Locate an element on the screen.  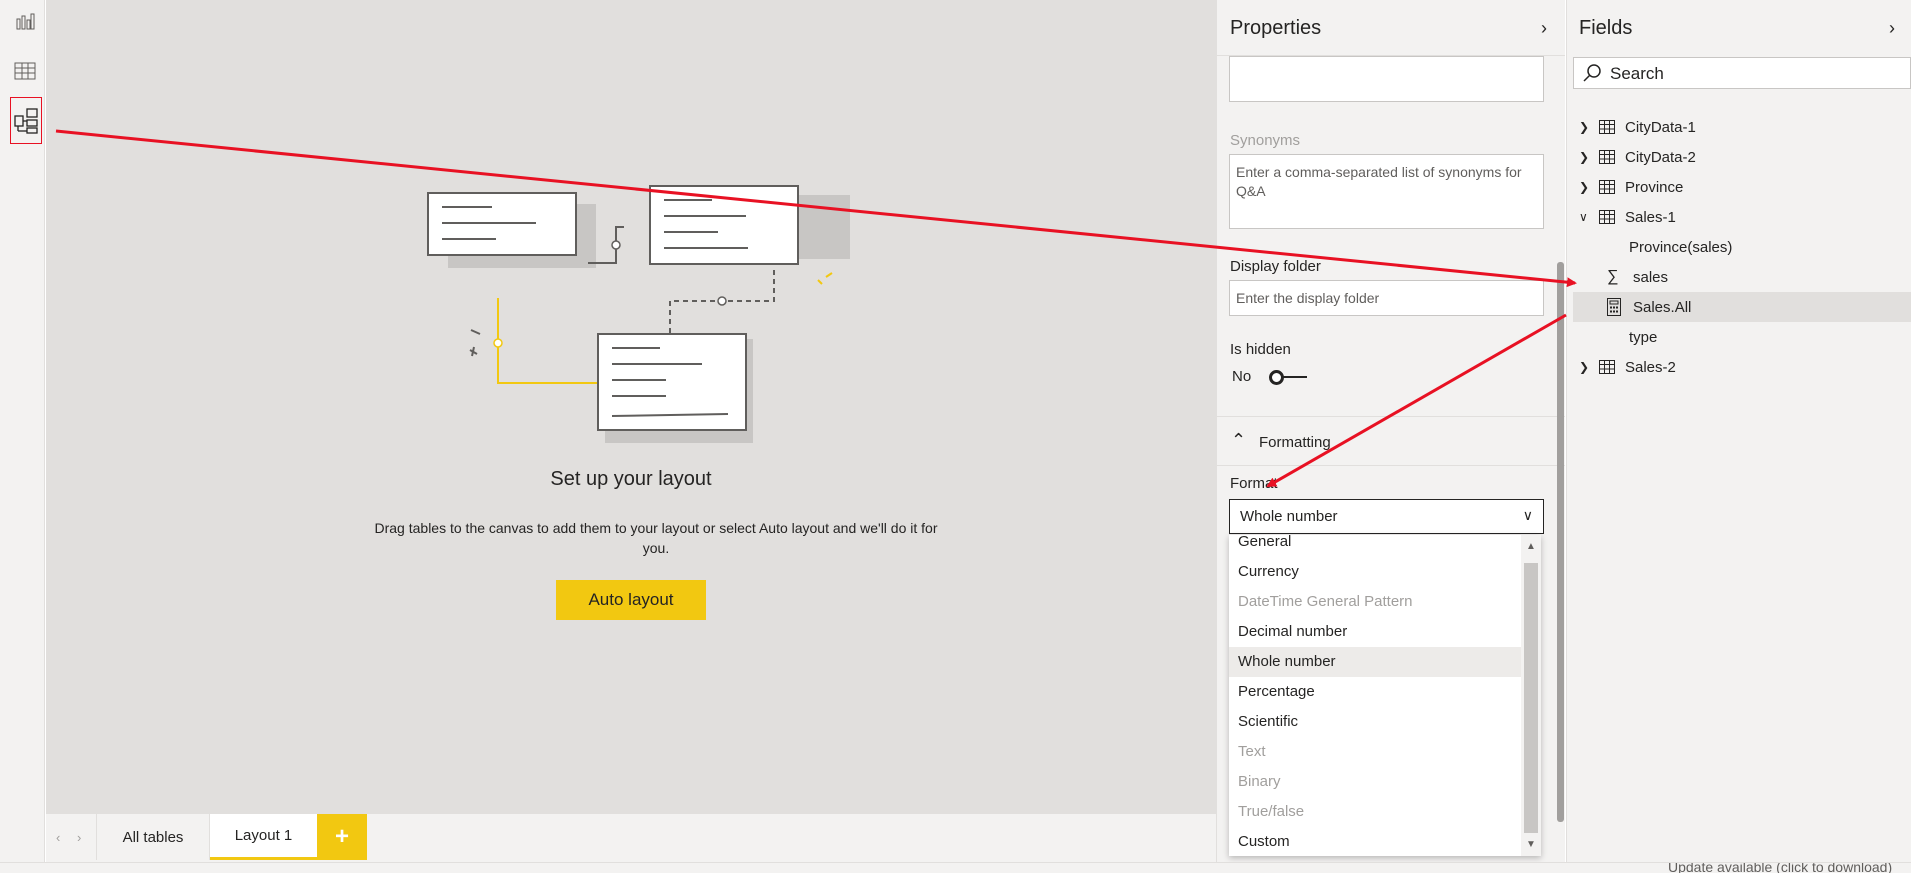
formatting-label: Formatting is located at coordinates (1295, 442).